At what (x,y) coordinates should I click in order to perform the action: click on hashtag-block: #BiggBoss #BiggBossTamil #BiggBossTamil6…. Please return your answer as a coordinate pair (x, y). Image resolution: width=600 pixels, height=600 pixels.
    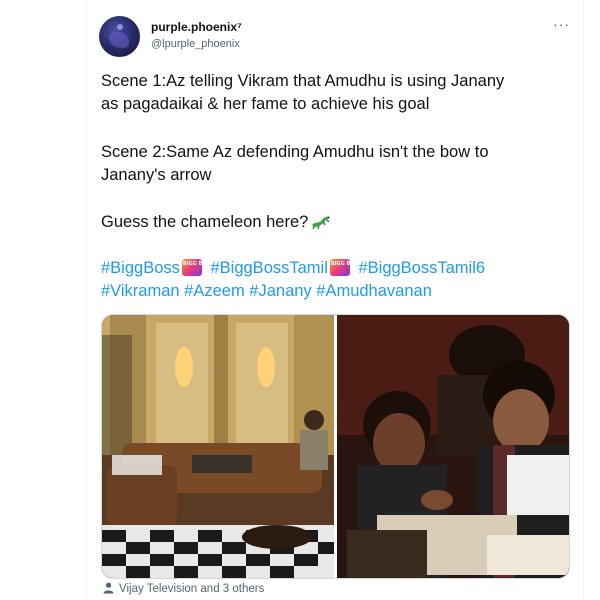
    Looking at the image, I should click on (336, 280).